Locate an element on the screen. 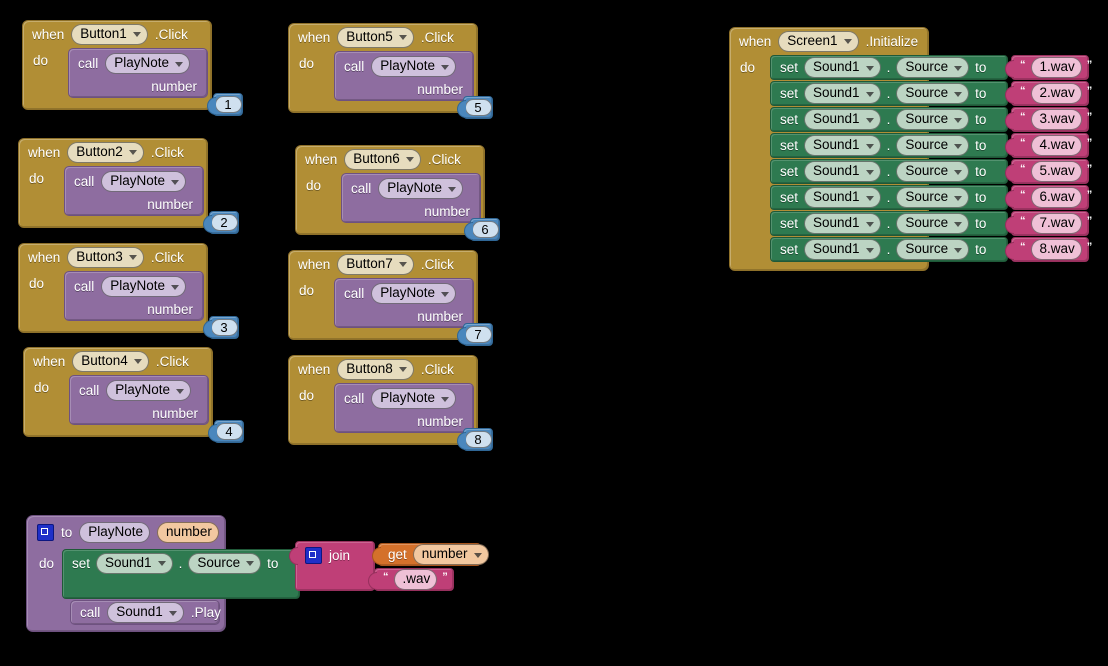 This screenshot has width=1108, height=666. math-number-block: 7 is located at coordinates (475, 334).